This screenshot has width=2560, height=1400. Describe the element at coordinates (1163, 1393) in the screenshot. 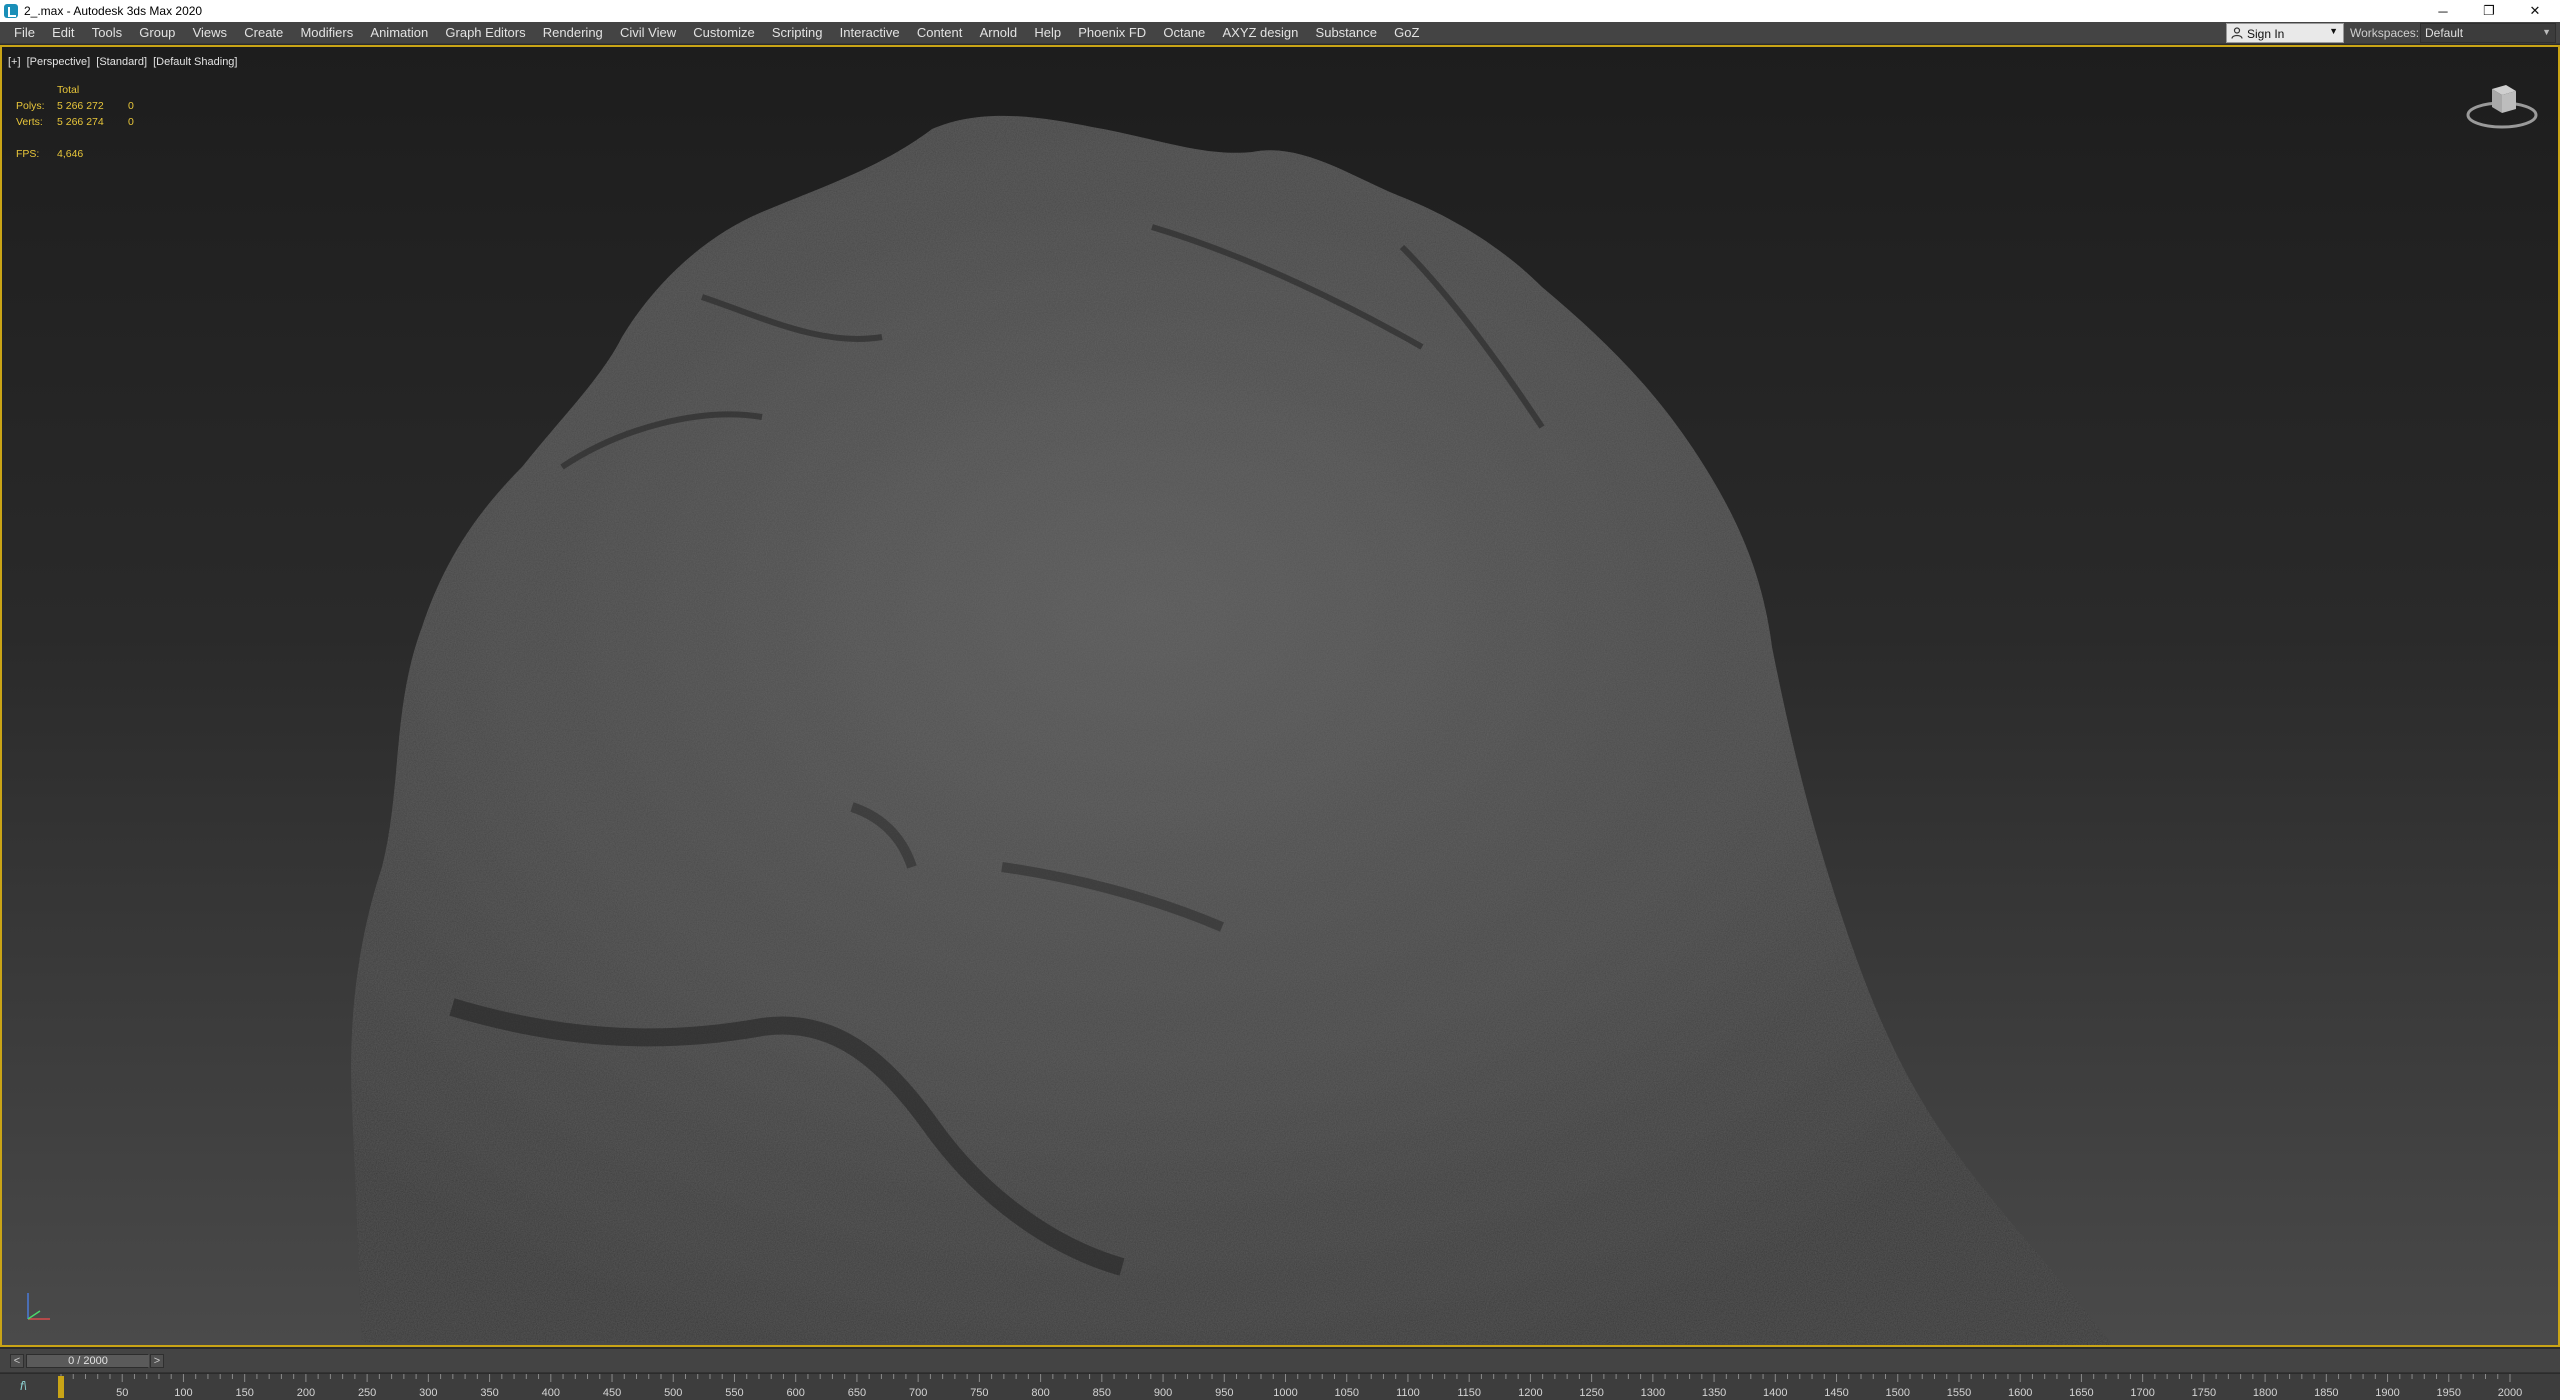

I see `ruler-tick-label: 900` at that location.